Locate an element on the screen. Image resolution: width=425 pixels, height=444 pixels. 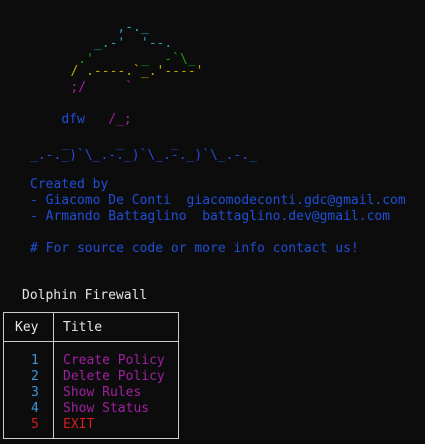
dfw-line: dfw /_; is located at coordinates (80, 111).